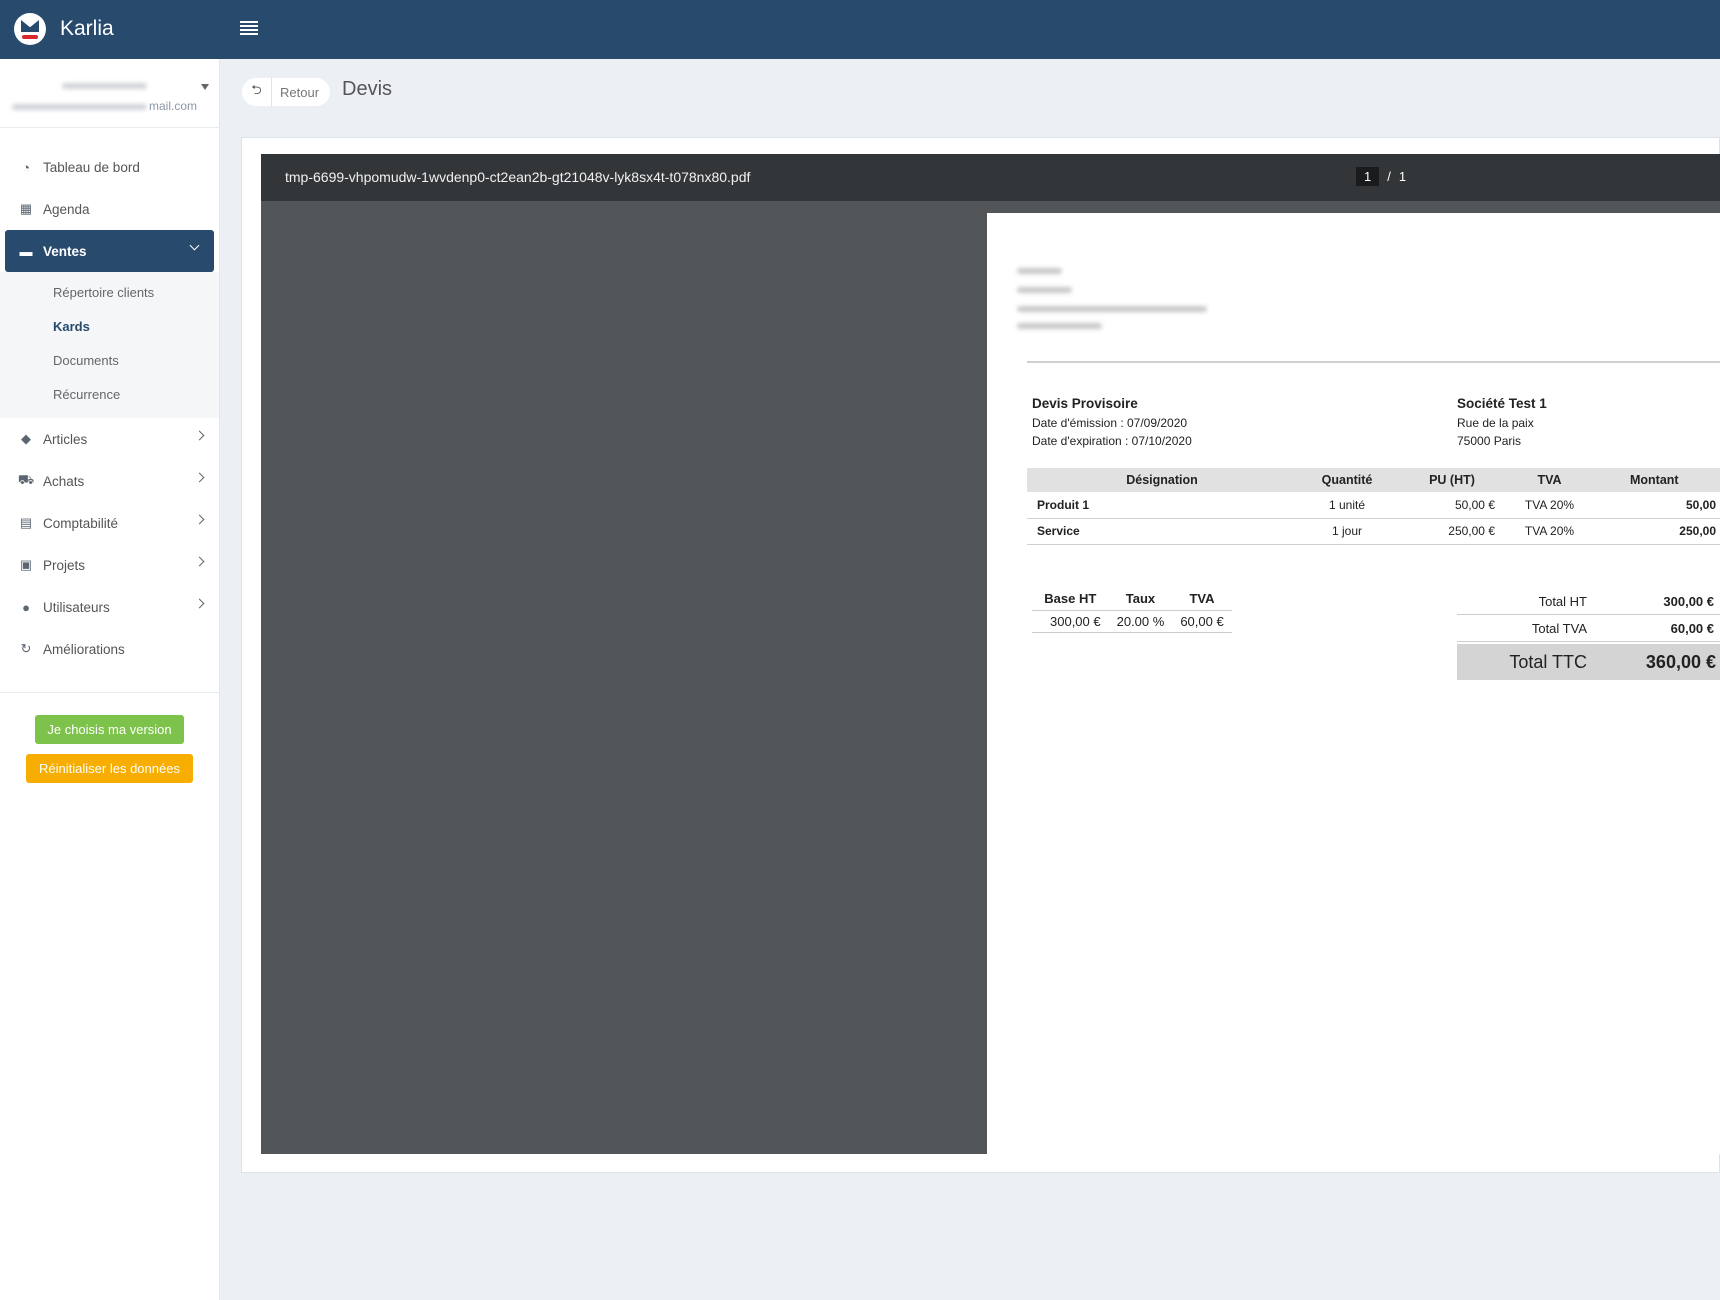 The image size is (1720, 1300). What do you see at coordinates (84, 649) in the screenshot?
I see `sidebar-item-label: Améliorations` at bounding box center [84, 649].